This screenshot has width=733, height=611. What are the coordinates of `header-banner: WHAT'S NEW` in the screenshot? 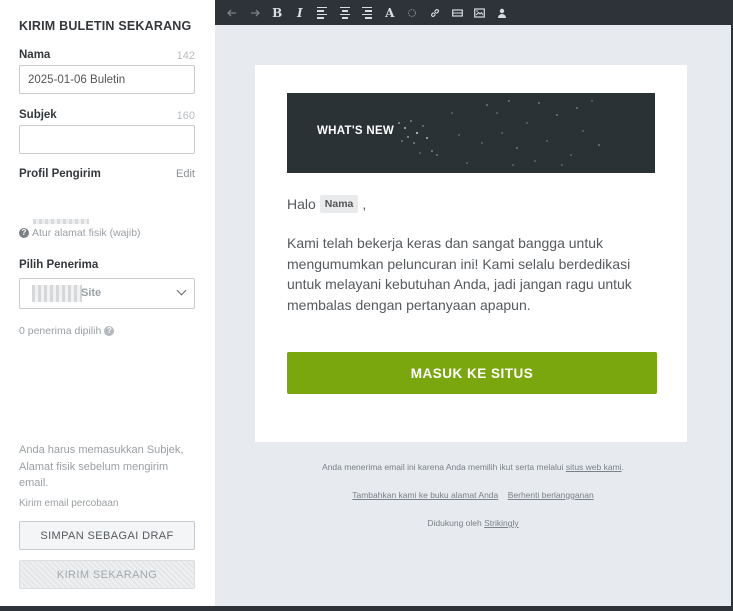 It's located at (471, 133).